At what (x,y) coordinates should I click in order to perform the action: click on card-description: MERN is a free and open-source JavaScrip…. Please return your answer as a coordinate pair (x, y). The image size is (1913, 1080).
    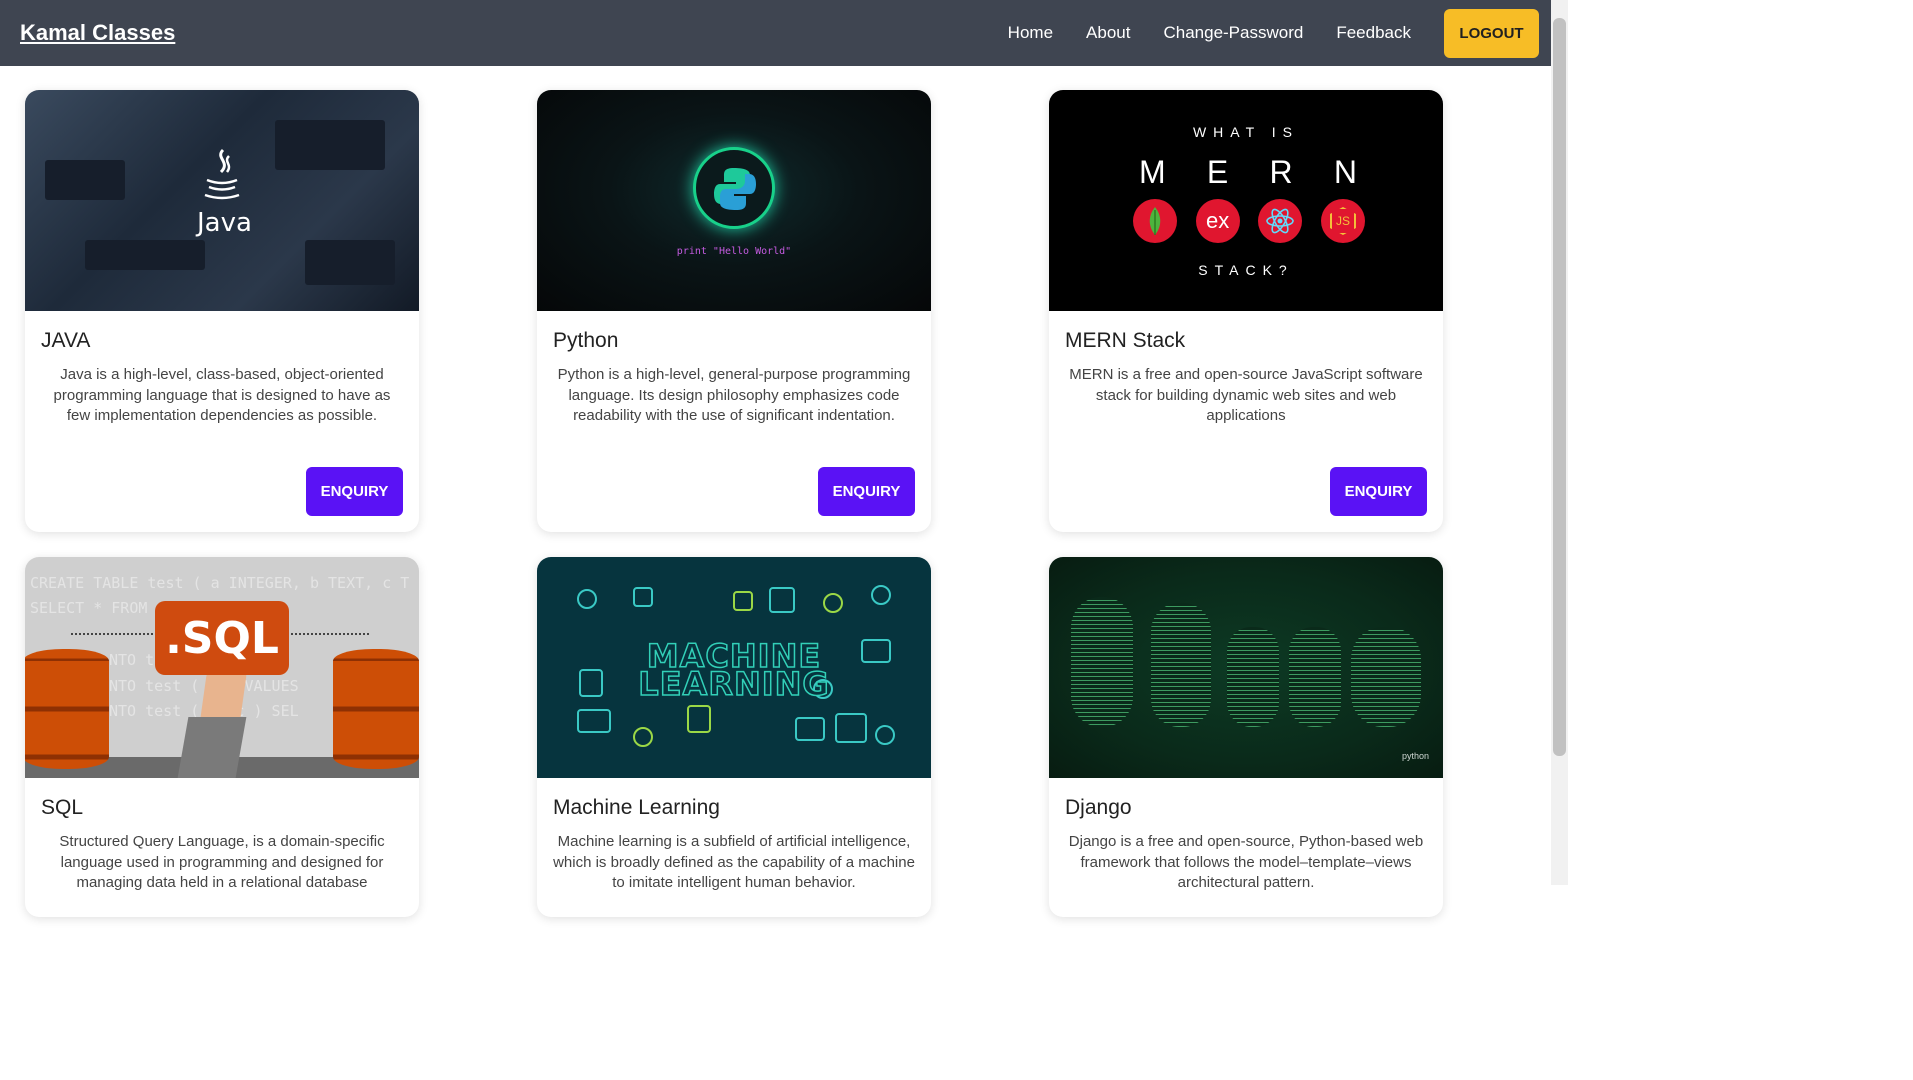
    Looking at the image, I should click on (1246, 395).